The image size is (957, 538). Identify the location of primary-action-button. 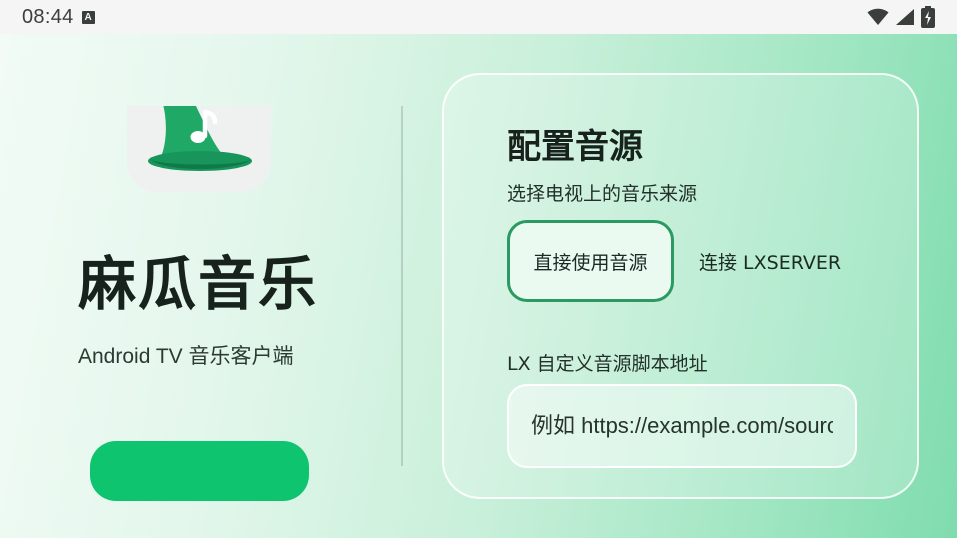
(199, 471).